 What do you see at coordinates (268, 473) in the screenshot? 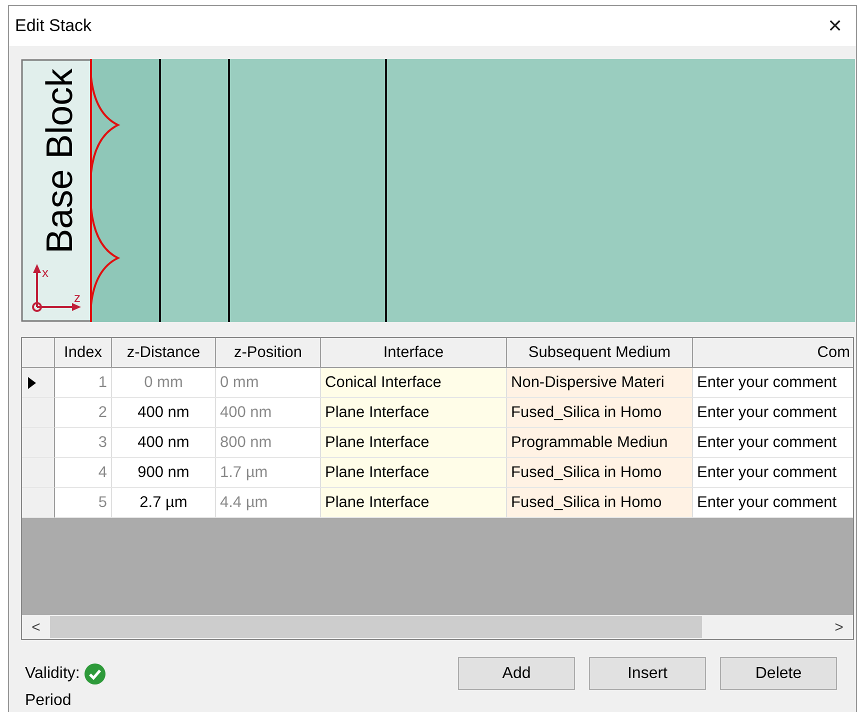
I see `table-cell: 1.7 µm` at bounding box center [268, 473].